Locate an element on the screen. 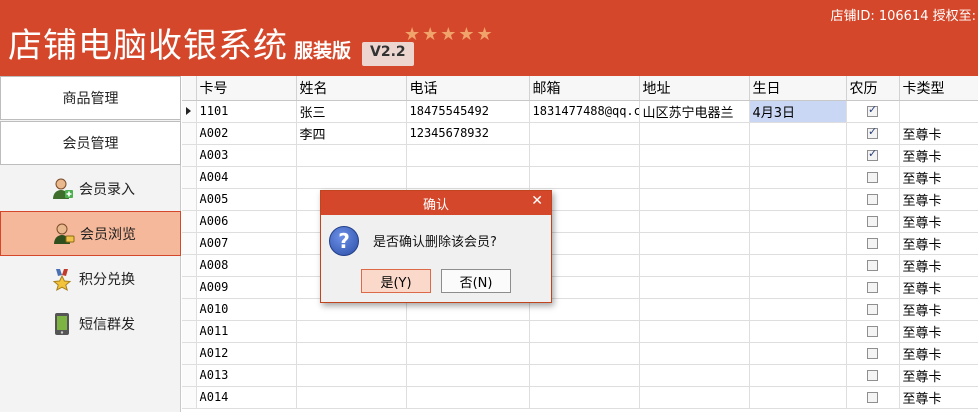 This screenshot has height=412, width=978. table-row: A007 至尊卡 is located at coordinates (580, 243).